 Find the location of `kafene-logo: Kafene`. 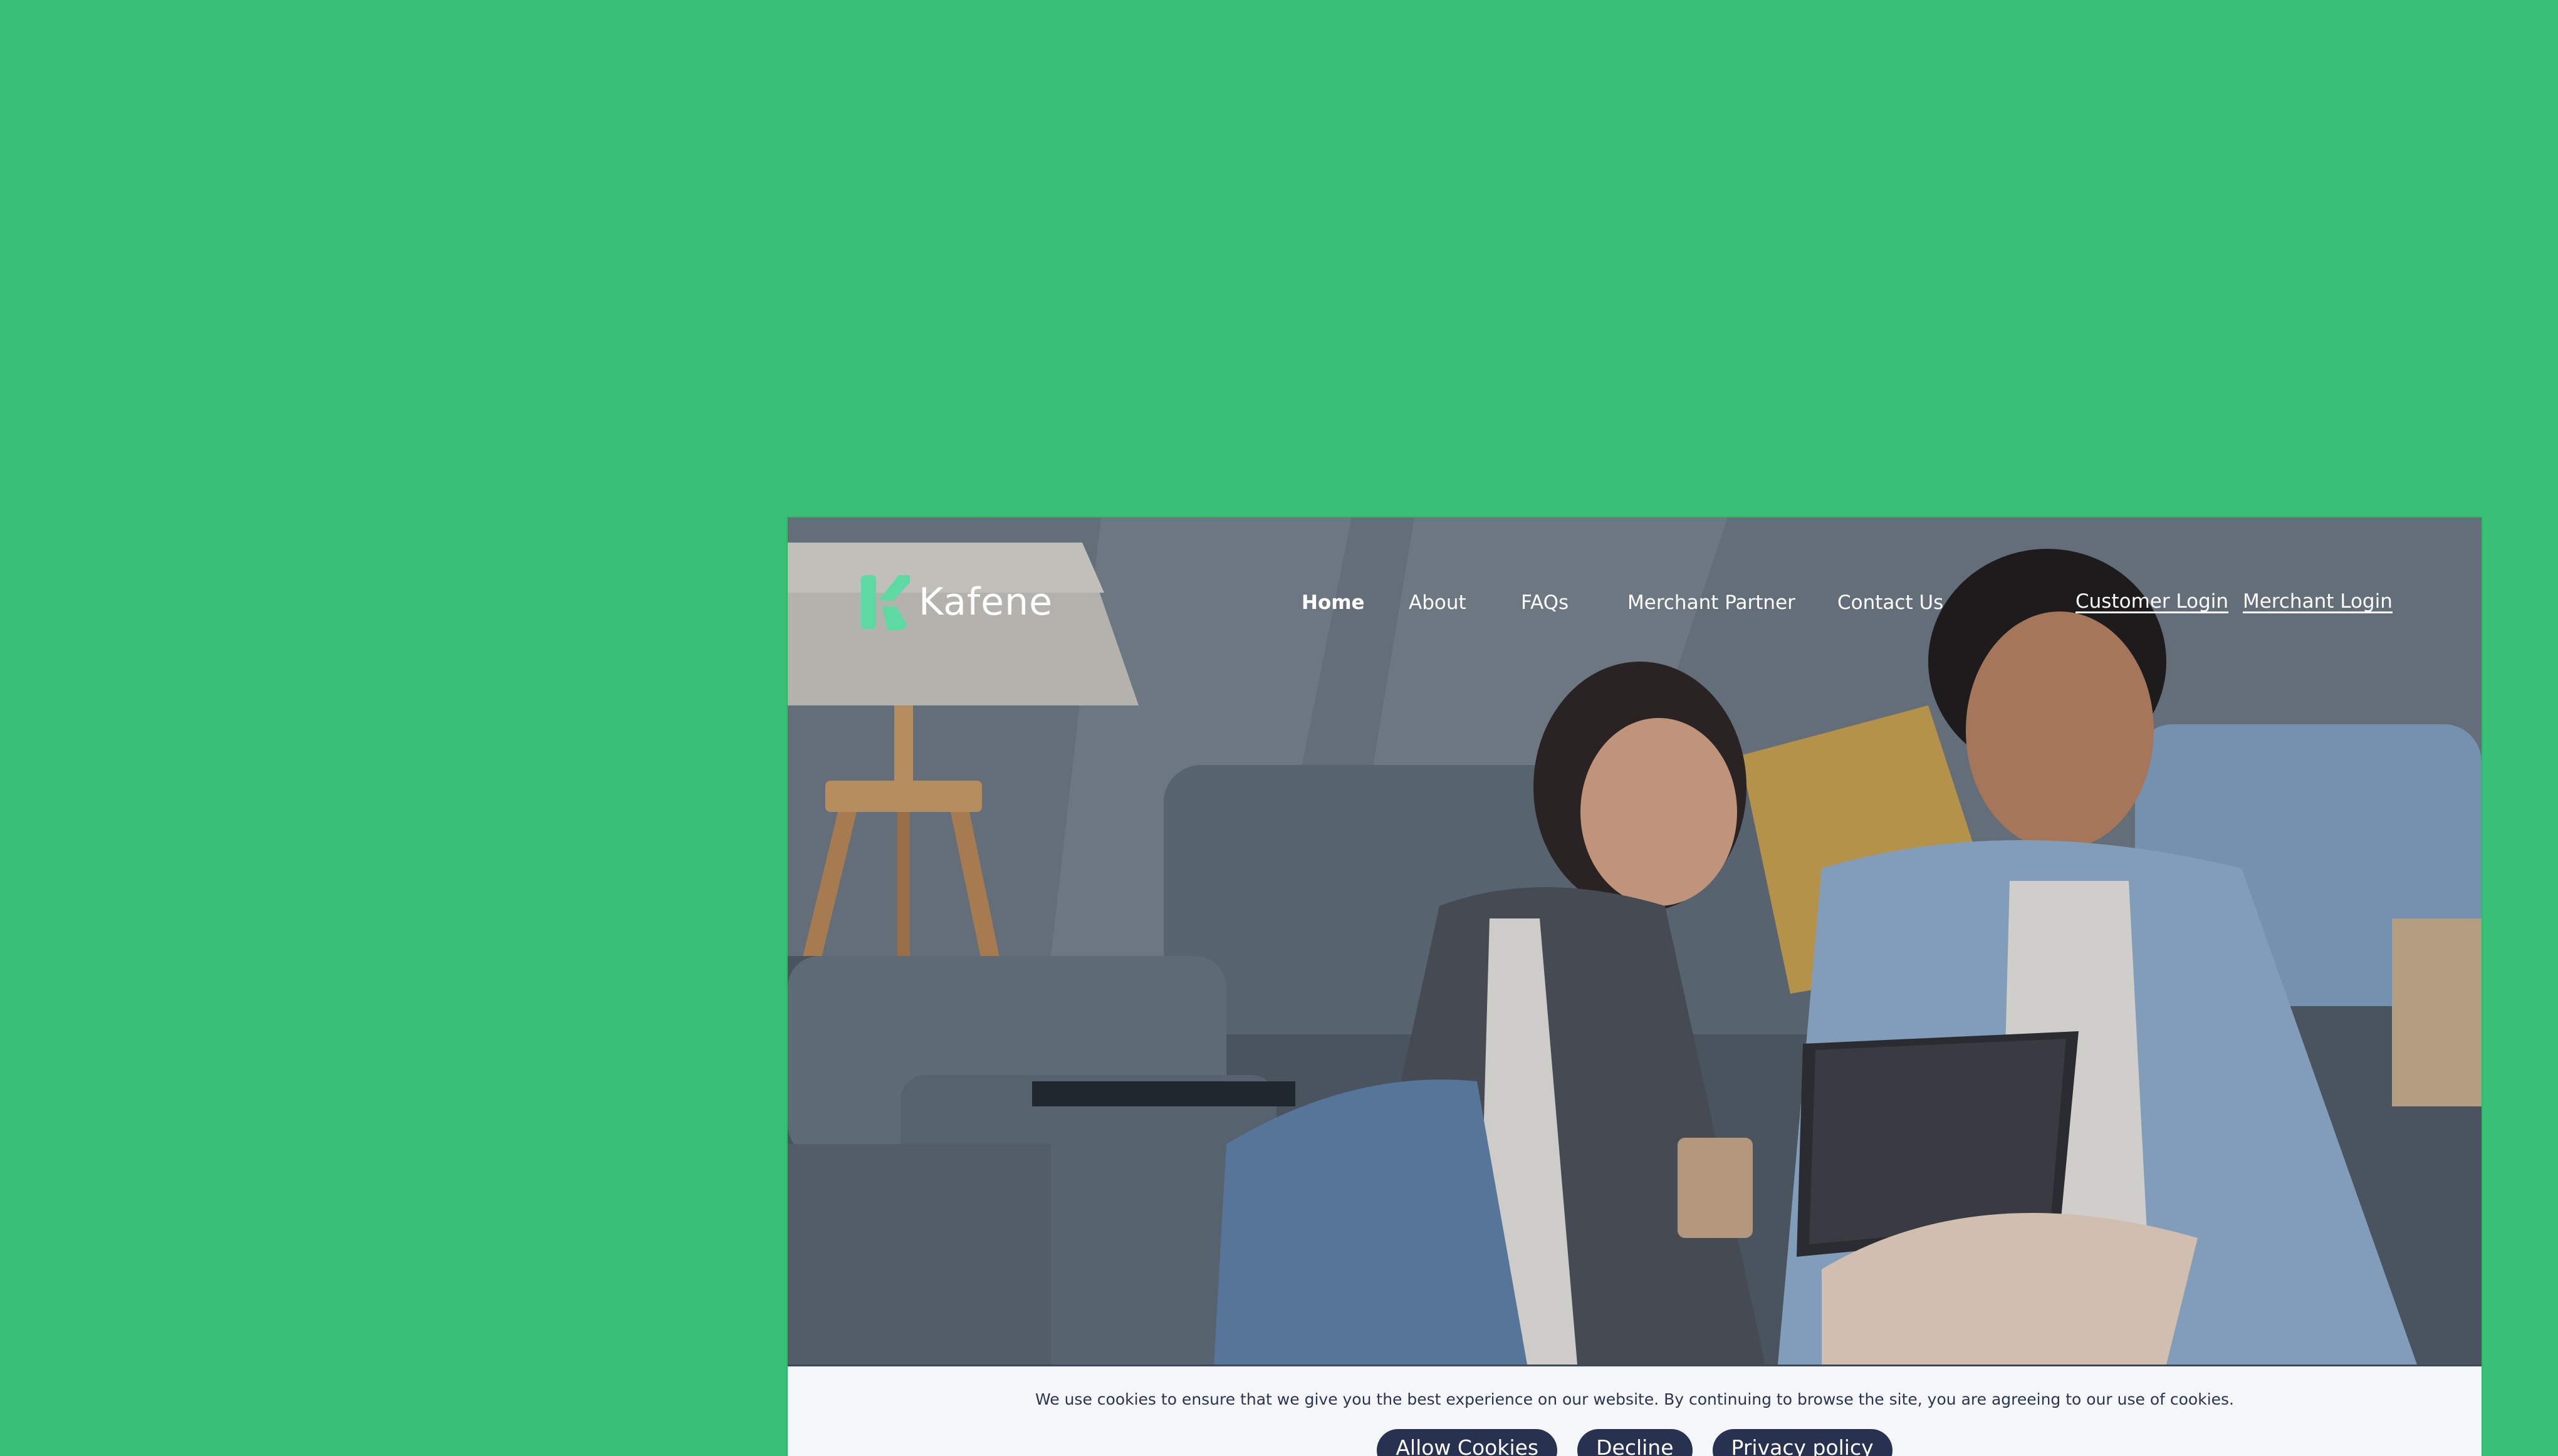

kafene-logo: Kafene is located at coordinates (956, 602).